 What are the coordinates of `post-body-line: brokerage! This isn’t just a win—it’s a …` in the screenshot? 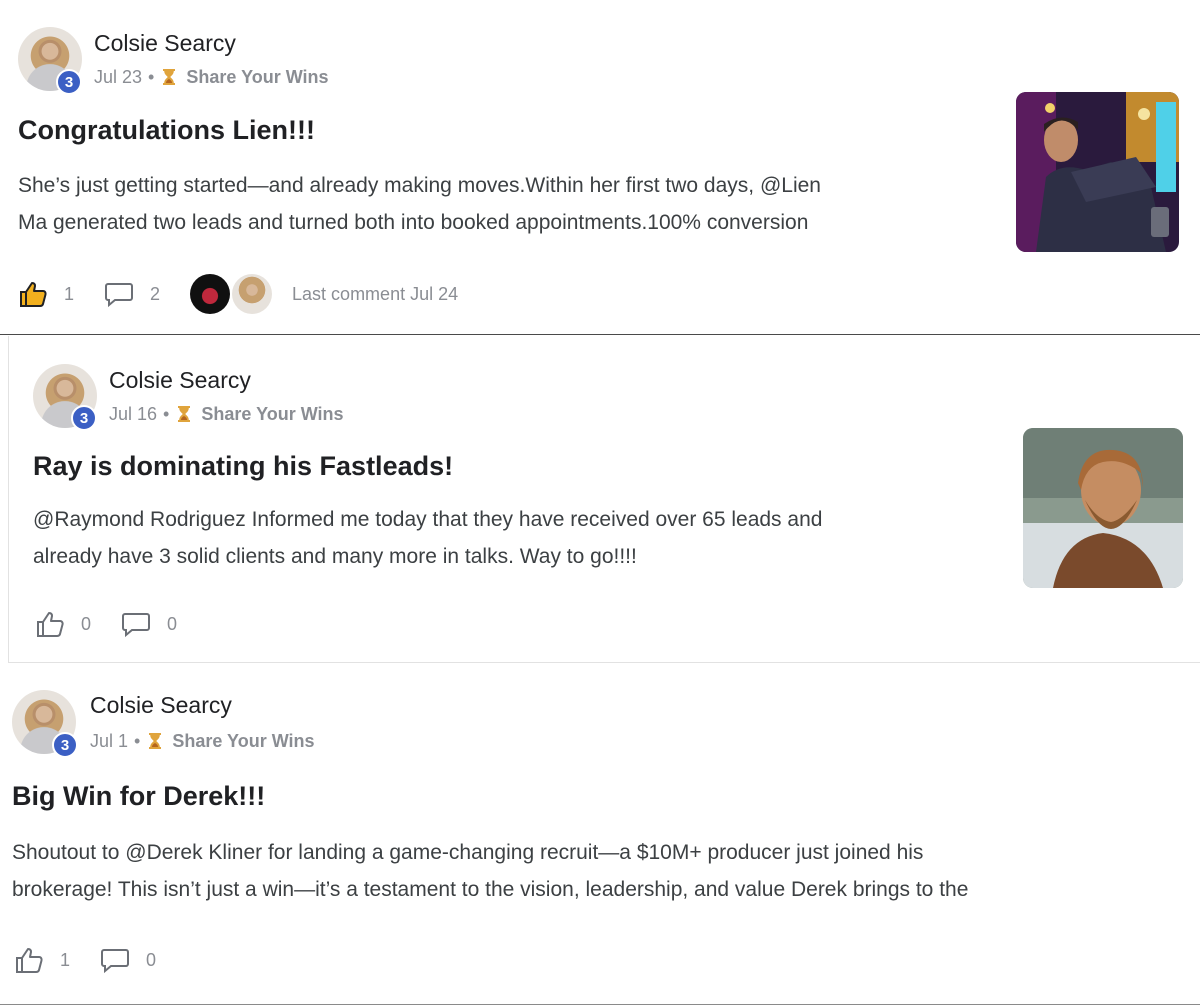 It's located at (490, 889).